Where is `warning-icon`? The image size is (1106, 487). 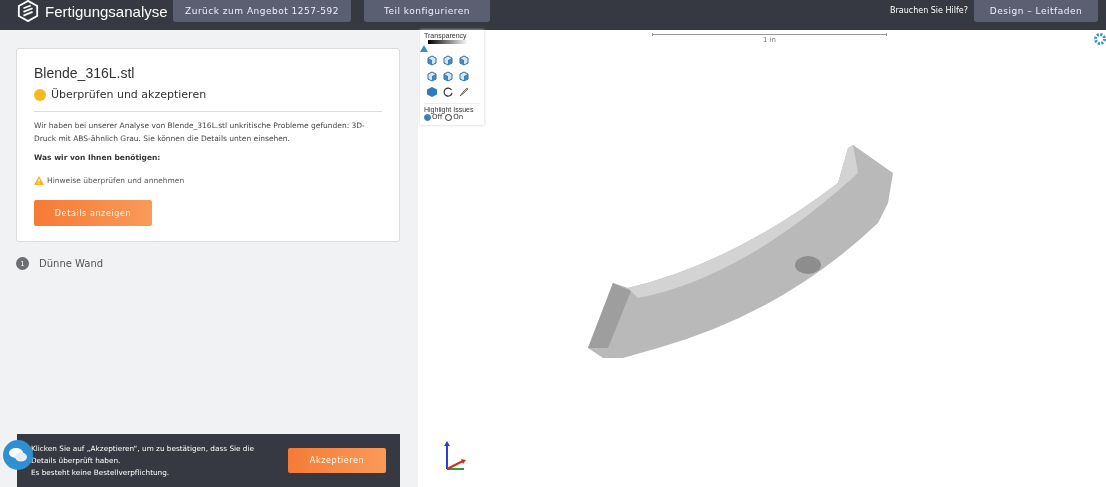
warning-icon is located at coordinates (39, 180).